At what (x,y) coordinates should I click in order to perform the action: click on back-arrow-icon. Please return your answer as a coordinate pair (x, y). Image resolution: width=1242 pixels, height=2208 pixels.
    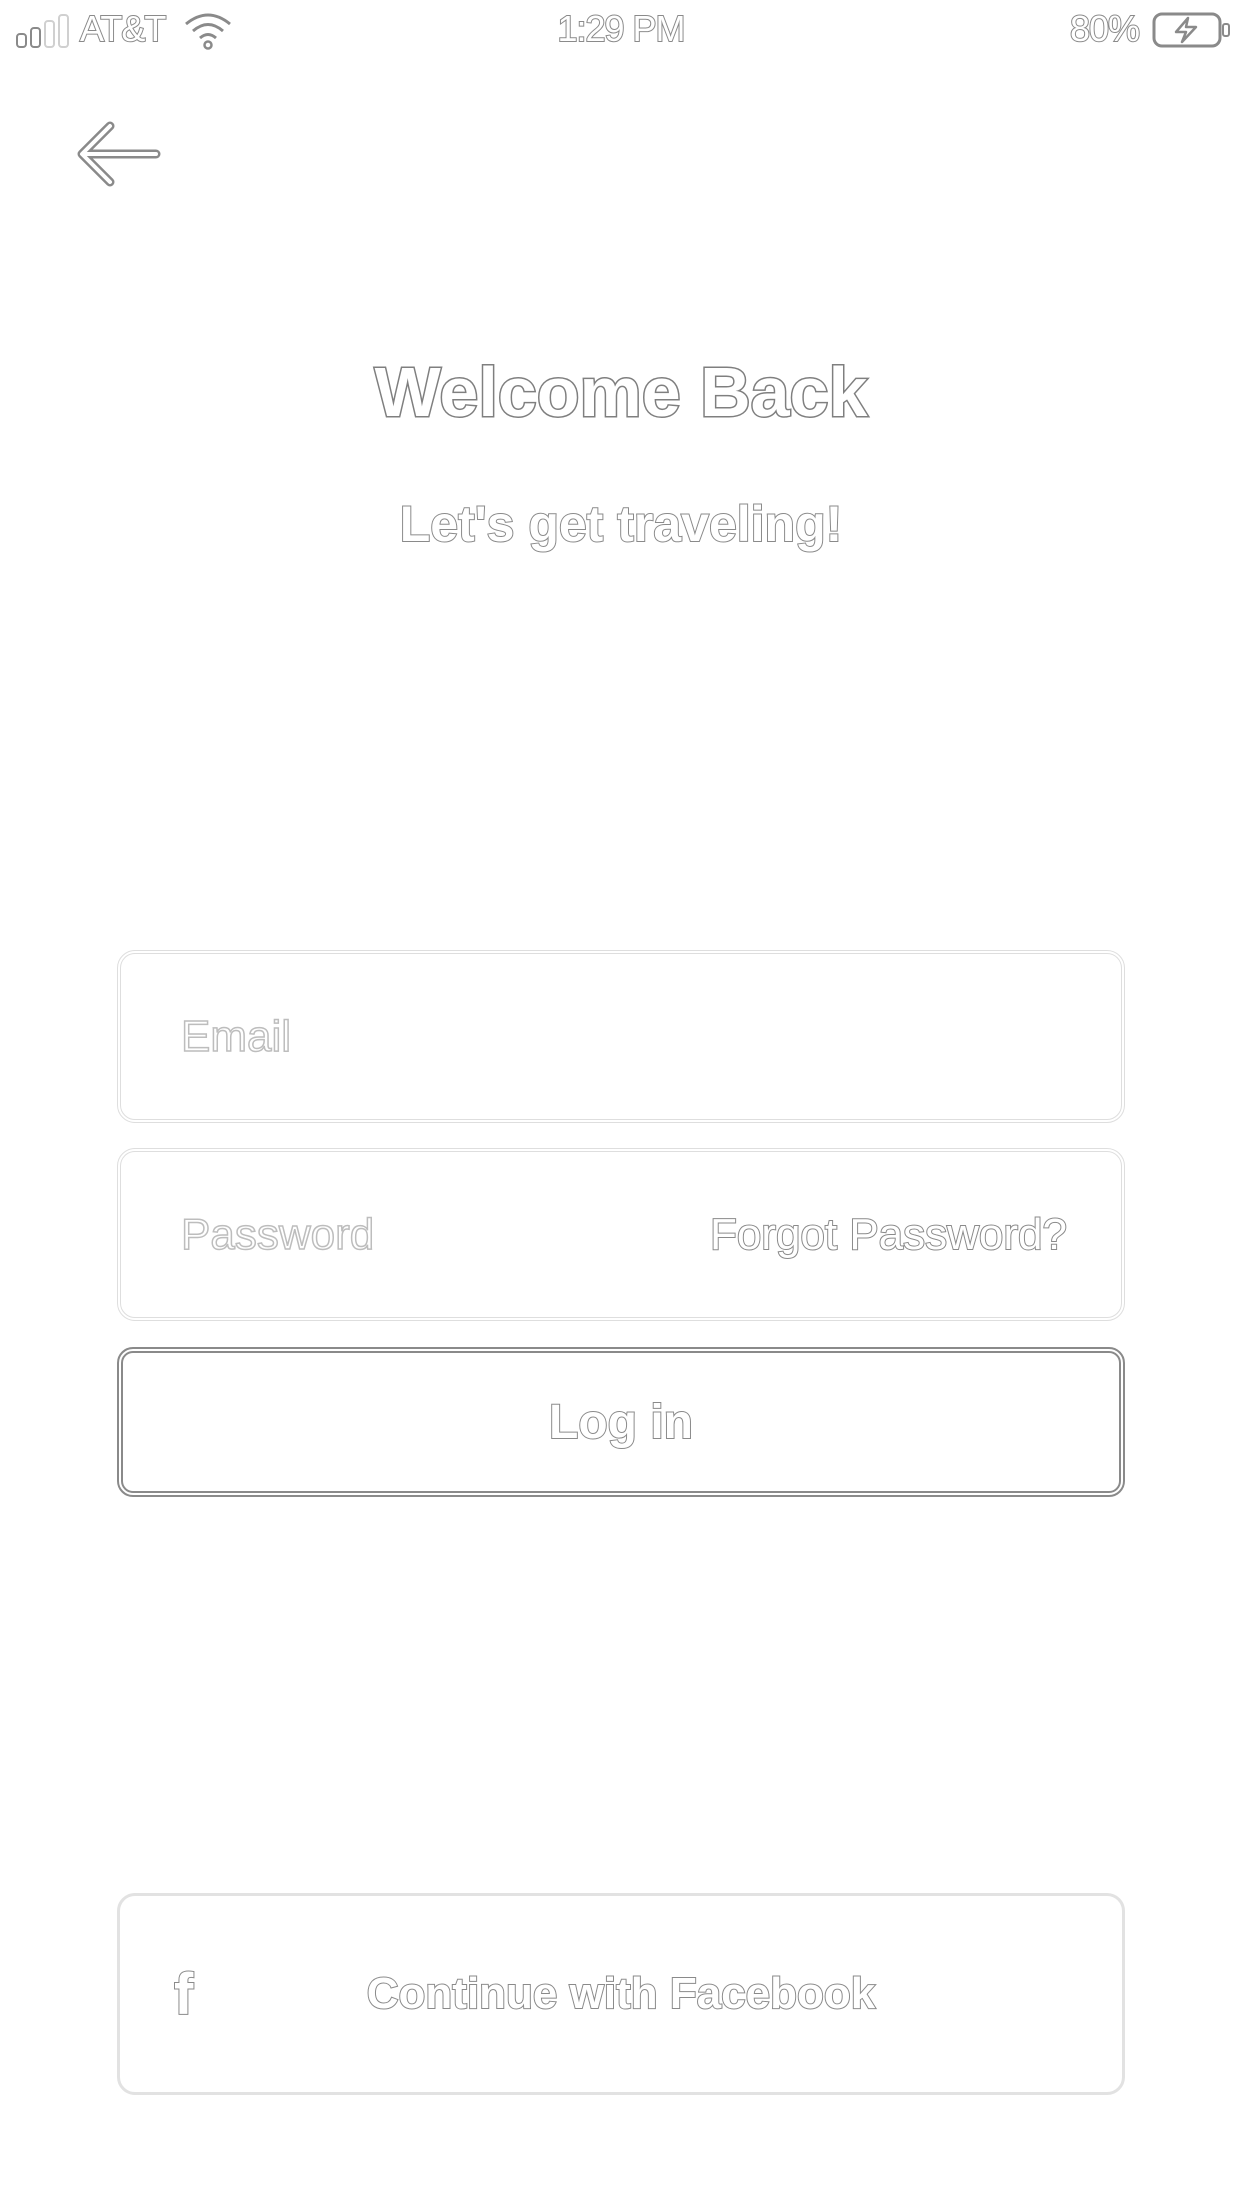
    Looking at the image, I should click on (119, 154).